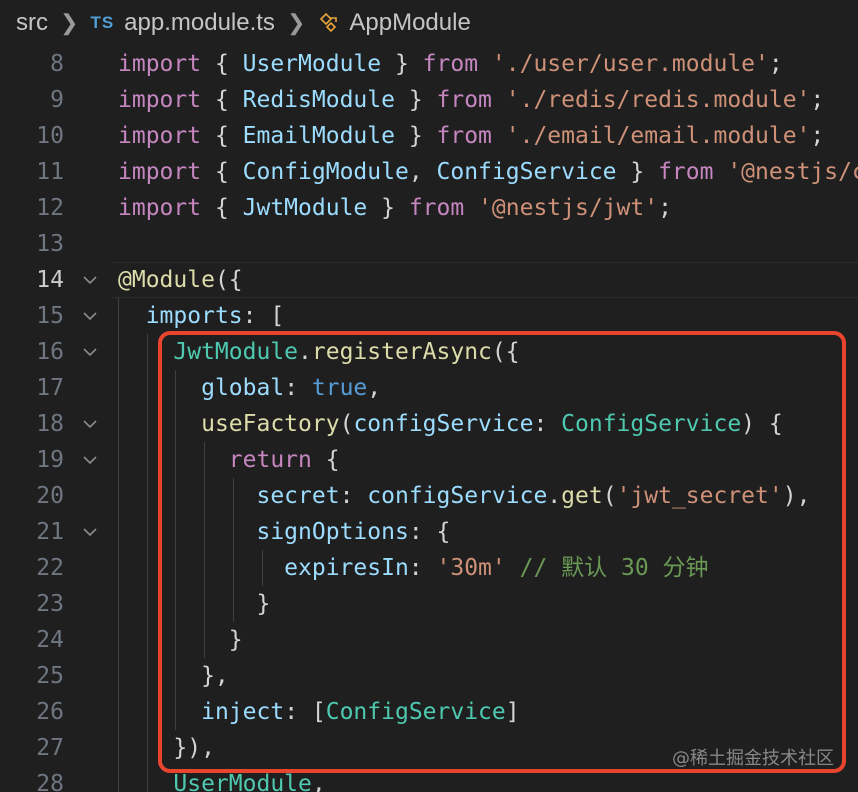 This screenshot has height=792, width=858. I want to click on code-token: imports, so click(194, 316).